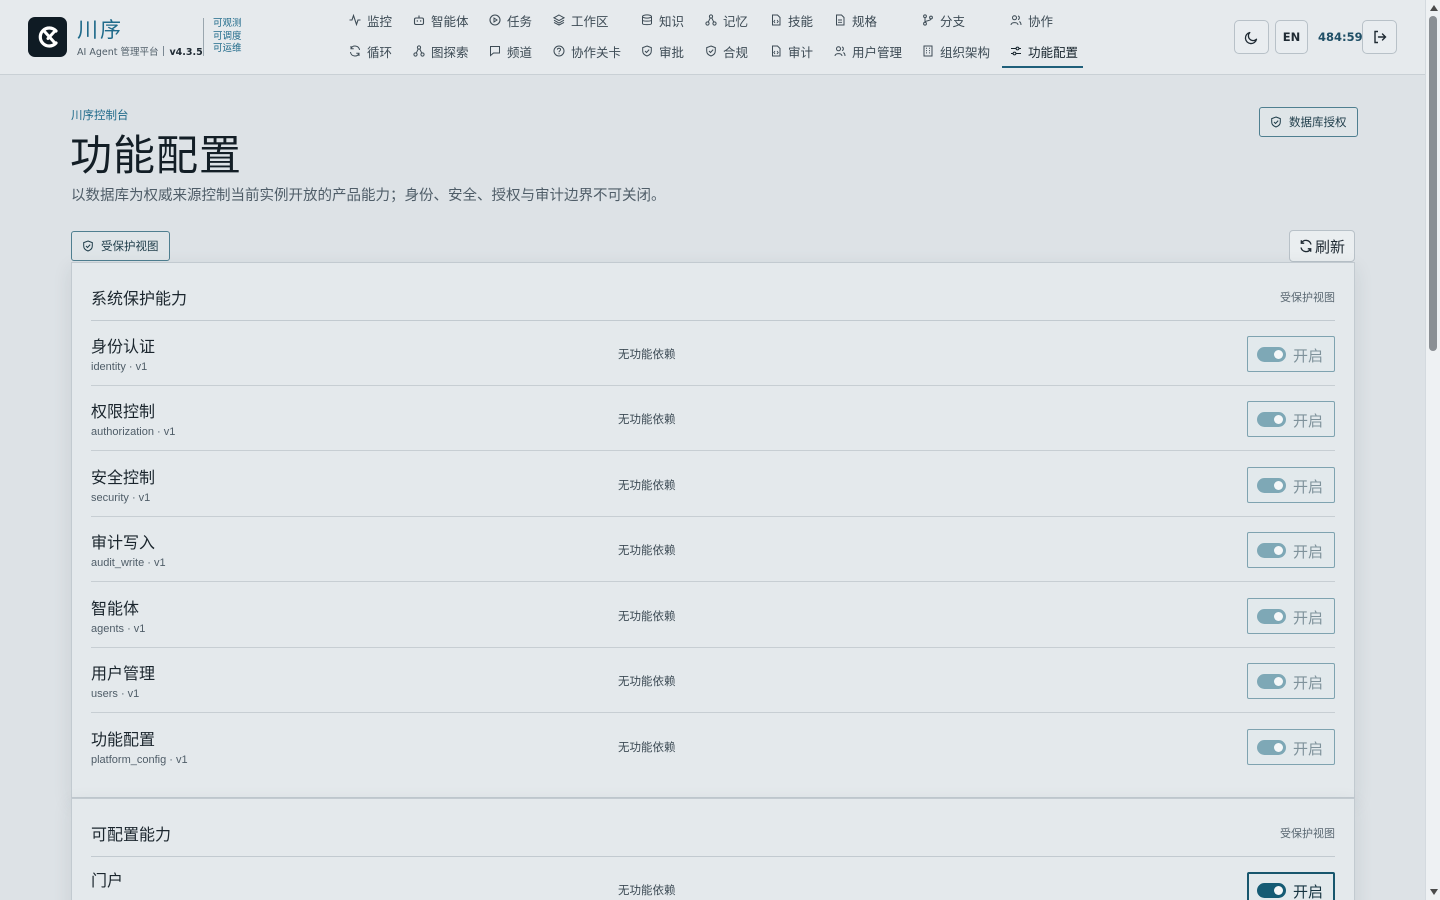 This screenshot has width=1440, height=900. What do you see at coordinates (713, 353) in the screenshot?
I see `feature-row: 身份认证 identity · v1 无功能依赖 开启` at bounding box center [713, 353].